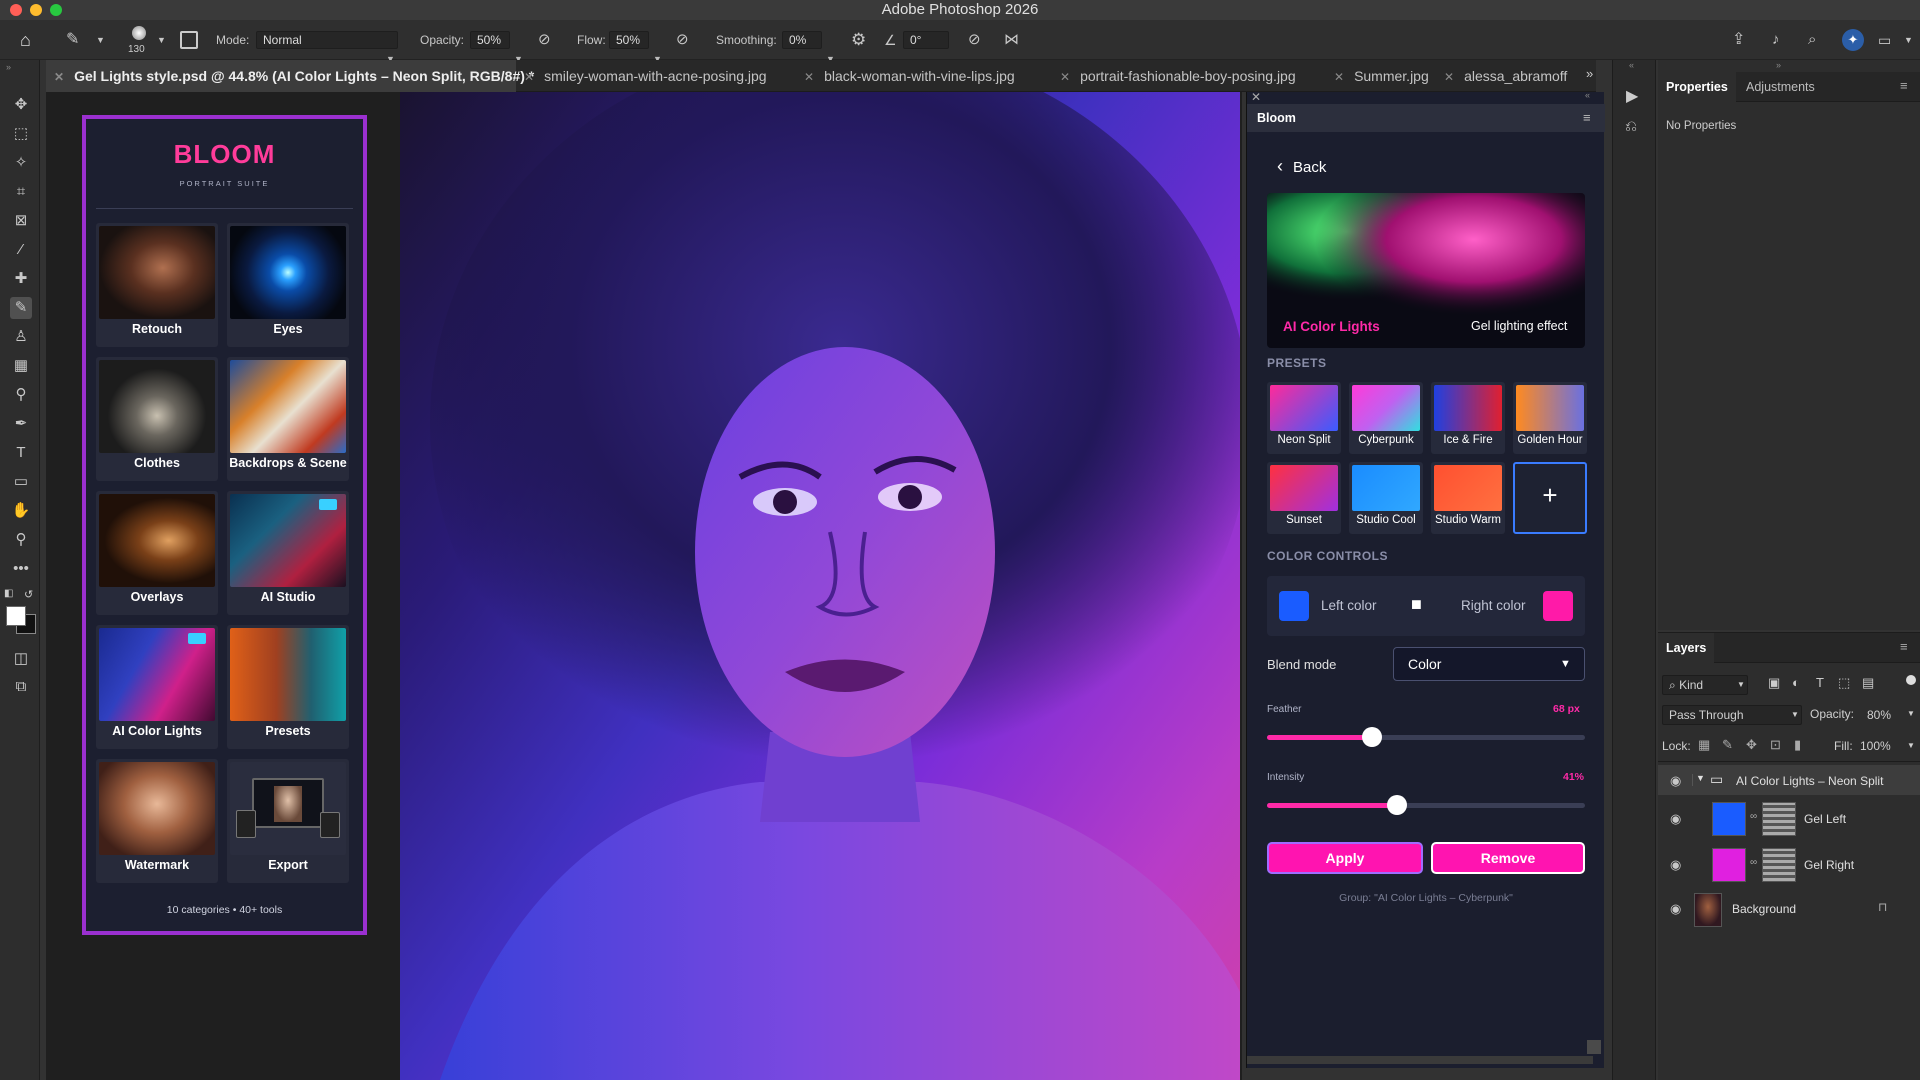  Describe the element at coordinates (1594, 1047) in the screenshot. I see `resize-handle` at that location.